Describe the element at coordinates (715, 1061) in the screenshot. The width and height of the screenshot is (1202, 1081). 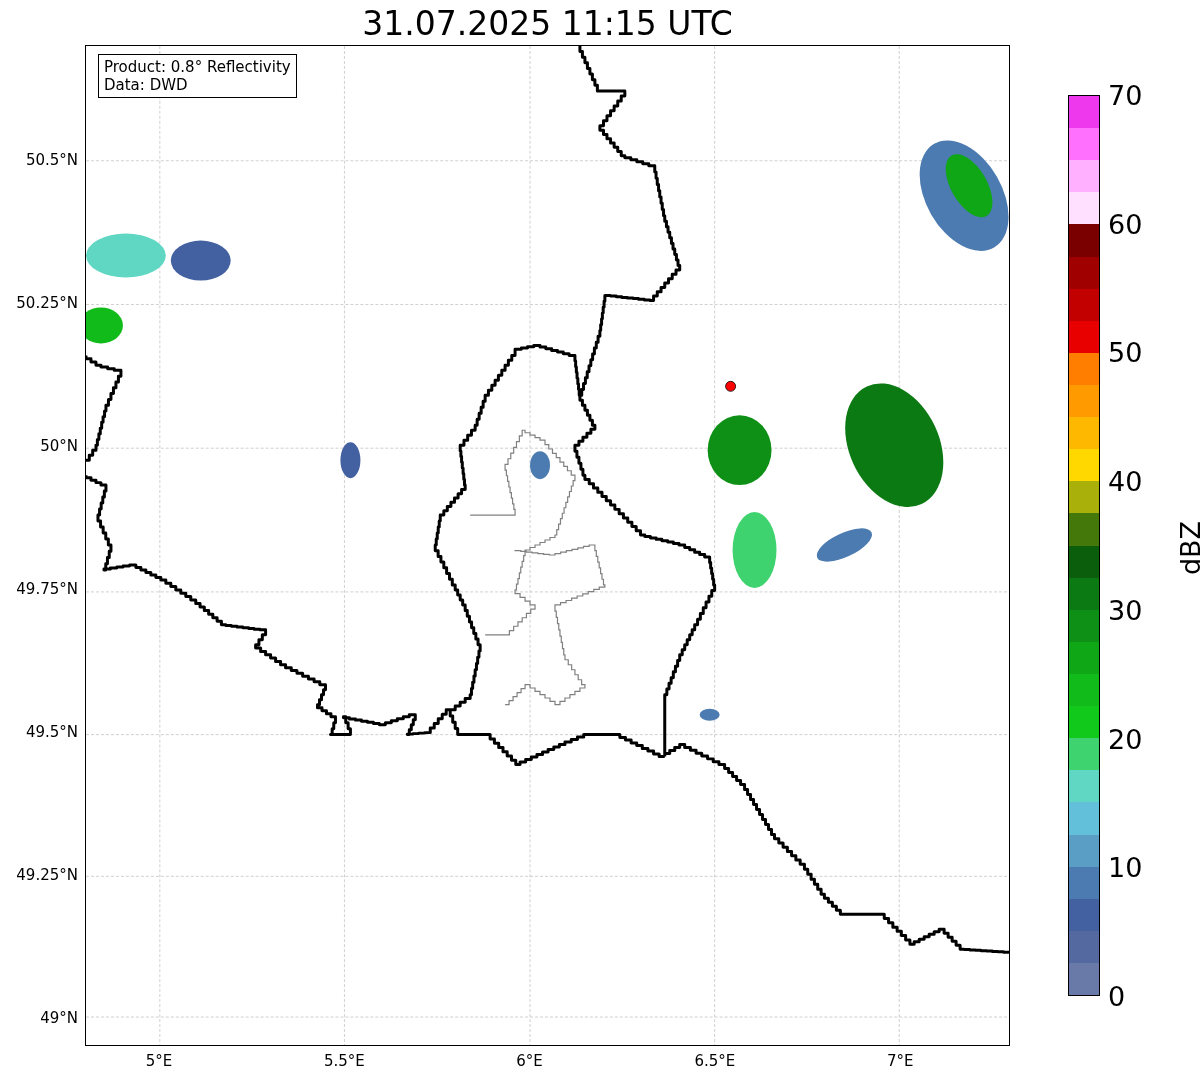
I see `longitude-label: 6.5°E` at that location.